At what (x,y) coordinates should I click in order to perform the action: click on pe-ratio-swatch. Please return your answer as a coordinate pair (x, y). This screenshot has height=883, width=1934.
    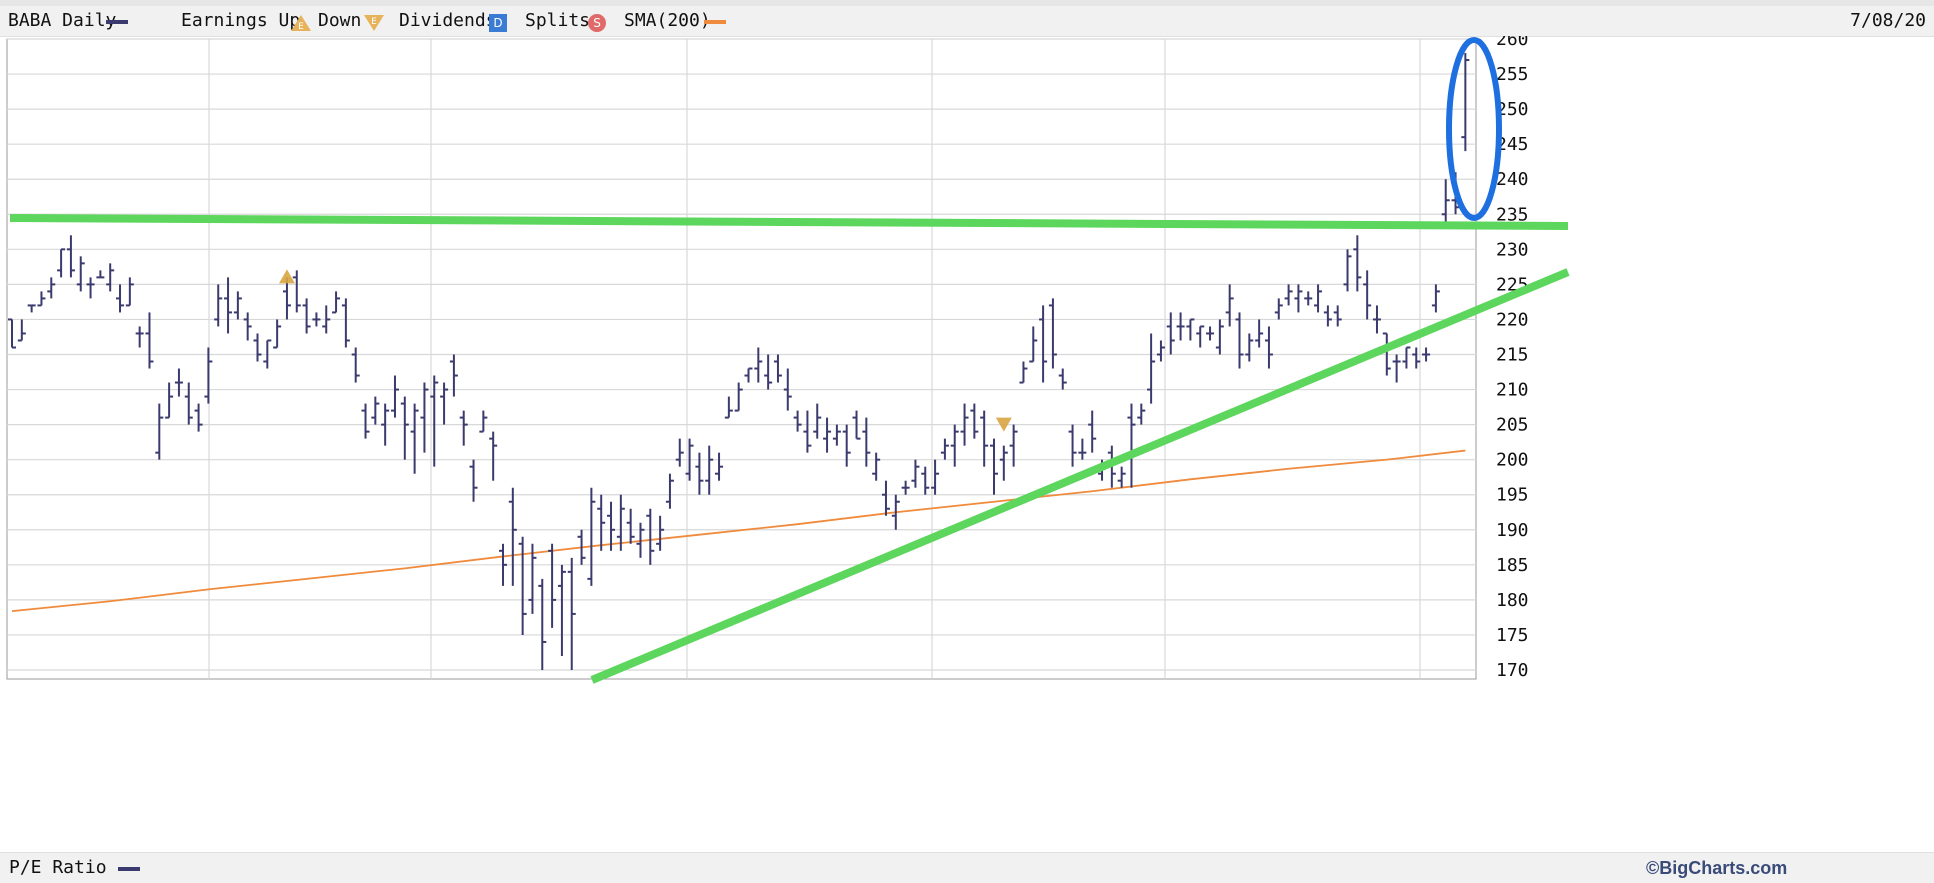
    Looking at the image, I should click on (129, 869).